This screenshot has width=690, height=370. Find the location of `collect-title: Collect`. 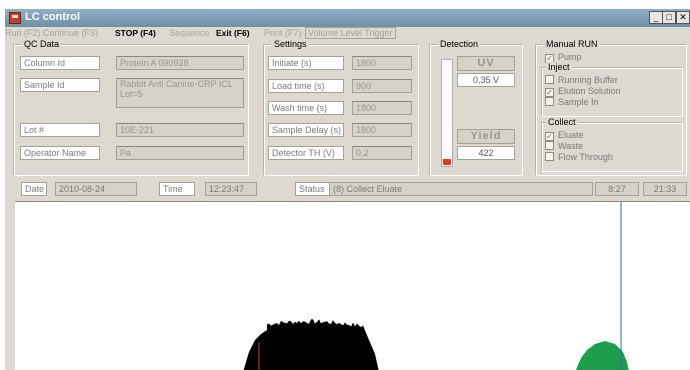

collect-title: Collect is located at coordinates (562, 122).